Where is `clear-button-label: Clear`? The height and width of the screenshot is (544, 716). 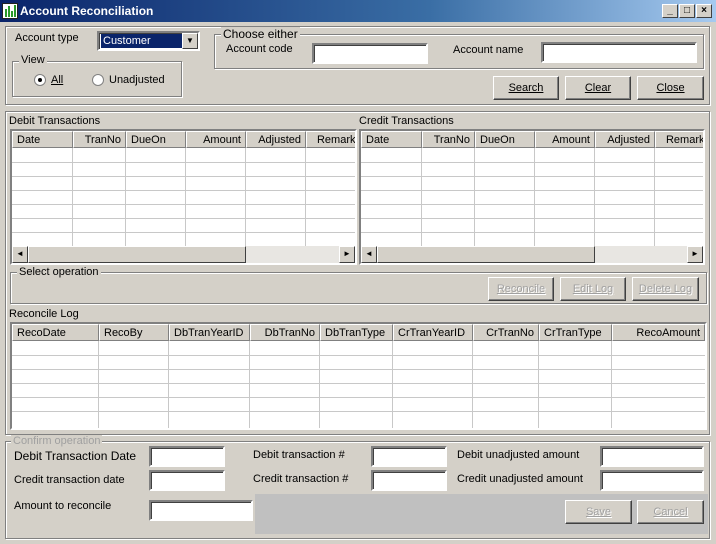
clear-button-label: Clear is located at coordinates (598, 88).